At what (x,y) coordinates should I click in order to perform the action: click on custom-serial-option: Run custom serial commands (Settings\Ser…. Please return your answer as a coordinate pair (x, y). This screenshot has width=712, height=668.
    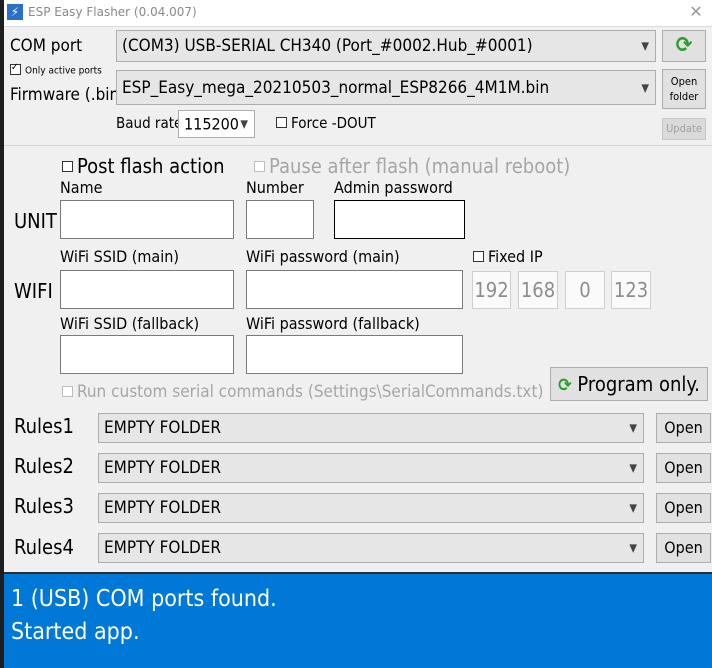
    Looking at the image, I should click on (302, 392).